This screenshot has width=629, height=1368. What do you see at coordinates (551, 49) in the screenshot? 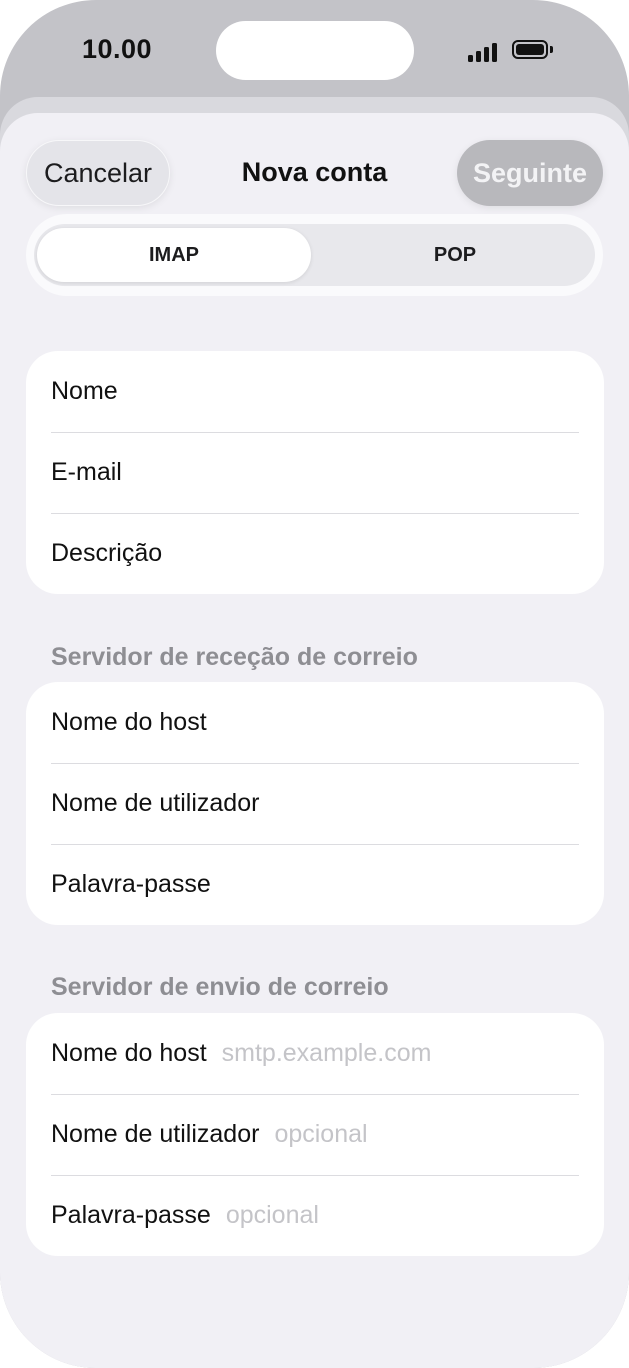
I see `battery-cap` at bounding box center [551, 49].